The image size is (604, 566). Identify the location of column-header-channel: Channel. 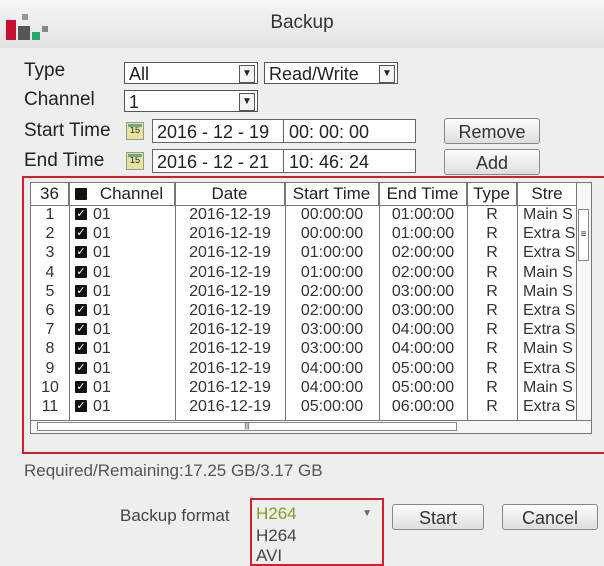
(122, 194).